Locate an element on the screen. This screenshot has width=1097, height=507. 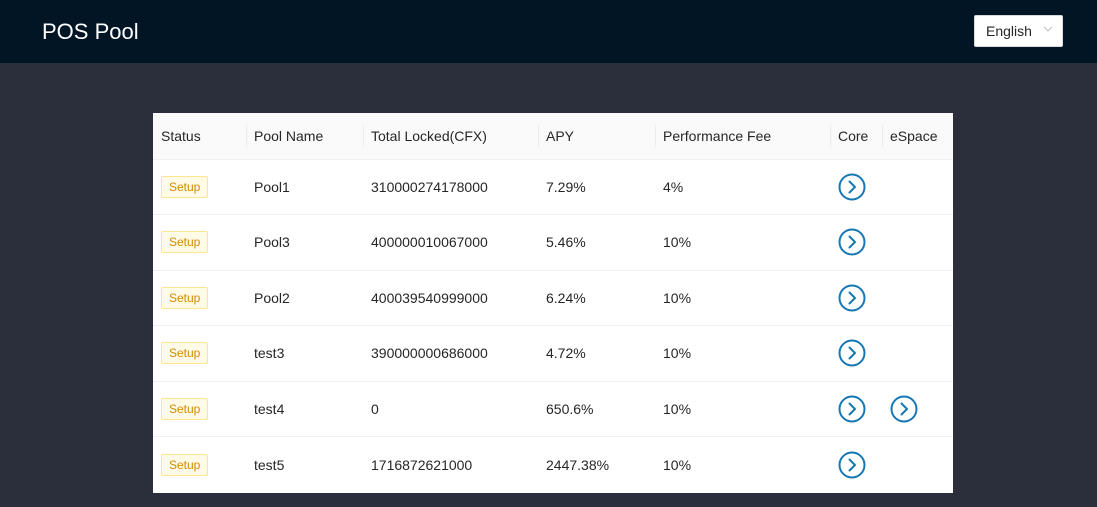
total-locked-cell: 400039540999000 is located at coordinates (450, 298).